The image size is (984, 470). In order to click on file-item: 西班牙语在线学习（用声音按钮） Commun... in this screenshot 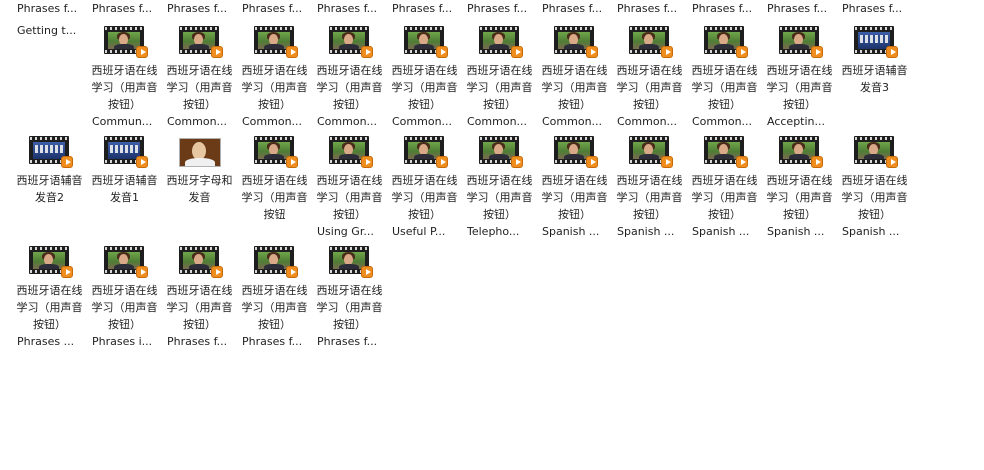, I will do `click(124, 77)`.